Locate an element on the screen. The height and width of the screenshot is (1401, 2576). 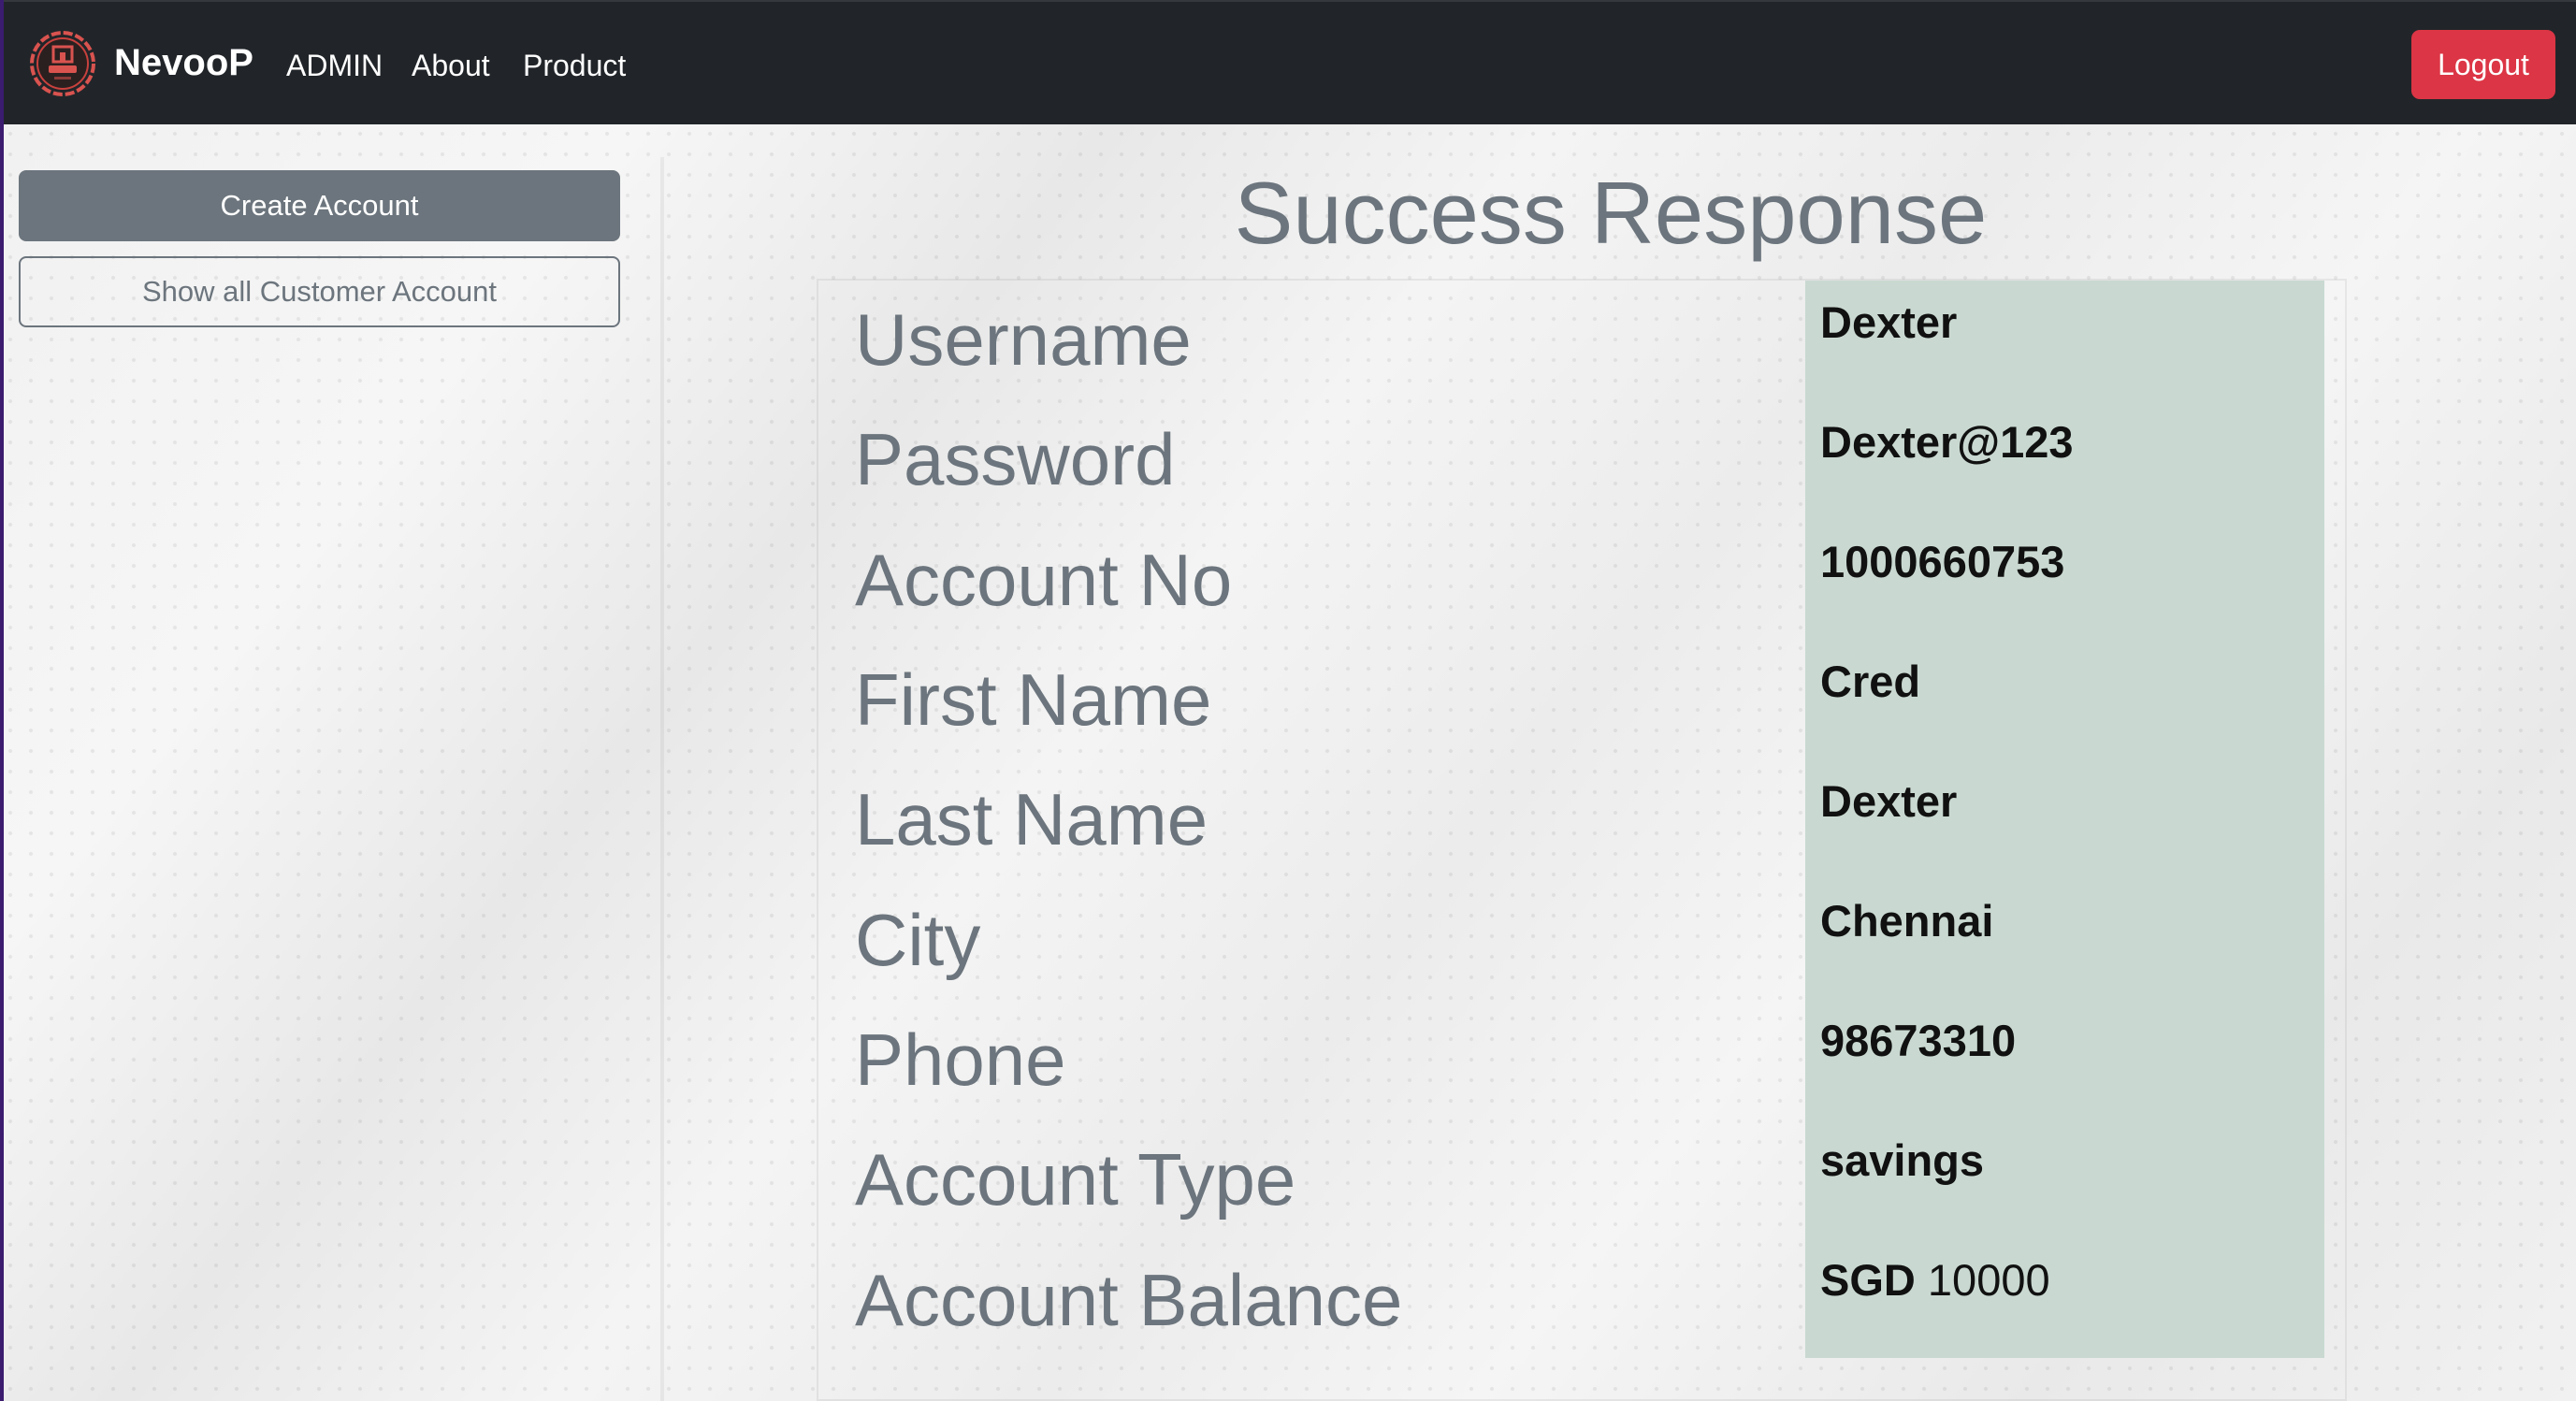
value-username: Dexter is located at coordinates (1889, 322).